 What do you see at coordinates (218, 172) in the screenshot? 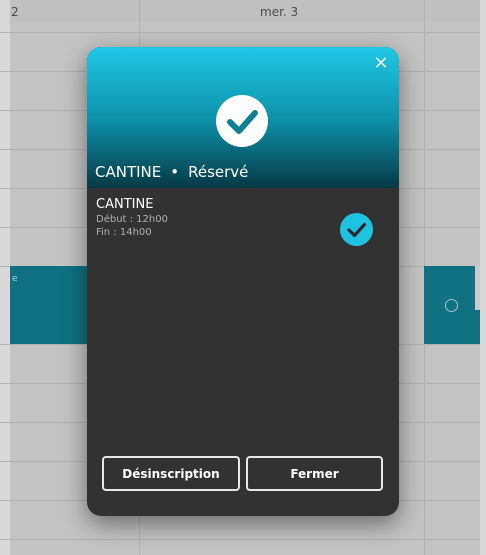
I see `header-status: Réservé` at bounding box center [218, 172].